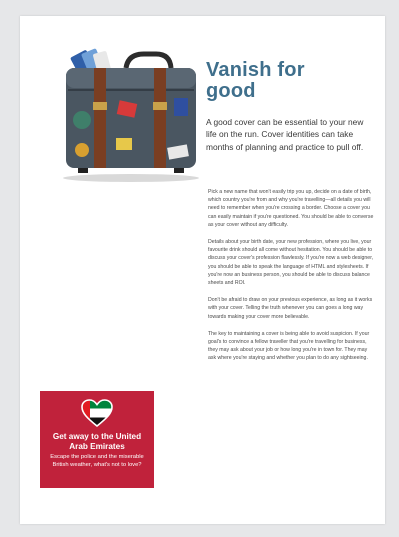 The width and height of the screenshot is (399, 537). I want to click on article-title: Vanish for good, so click(255, 80).